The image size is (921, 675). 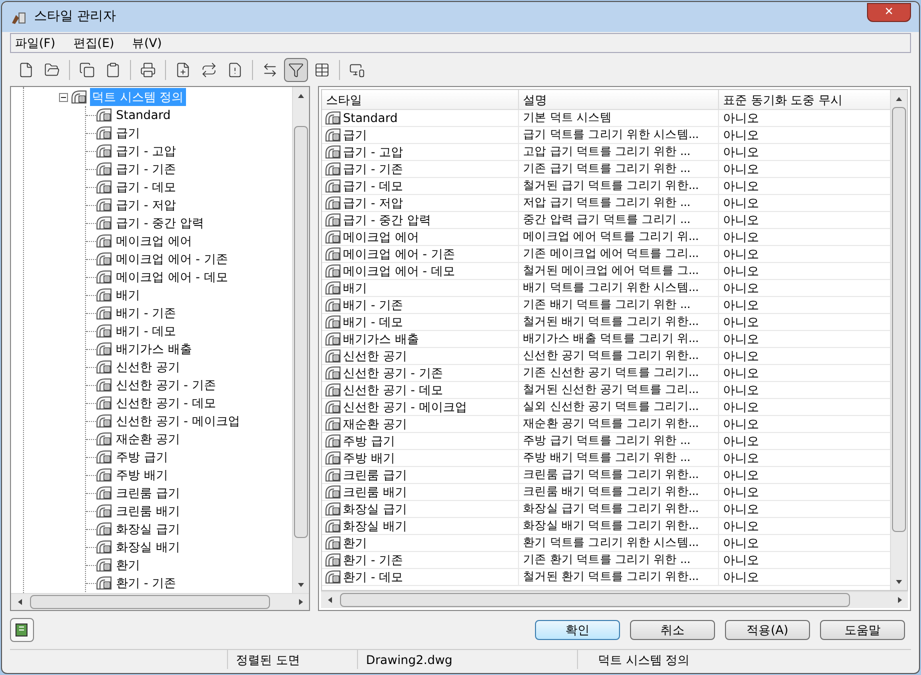 What do you see at coordinates (93, 43) in the screenshot?
I see `menu-item: 편집(E)` at bounding box center [93, 43].